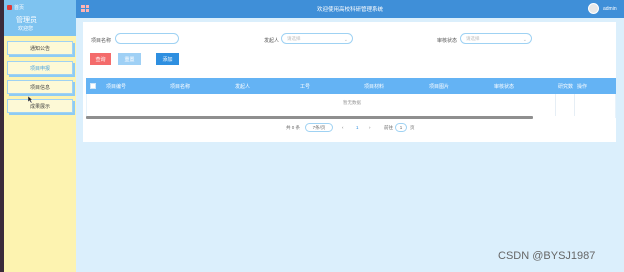  Describe the element at coordinates (351, 106) in the screenshot. I see `table-body: 暂无数据` at that location.